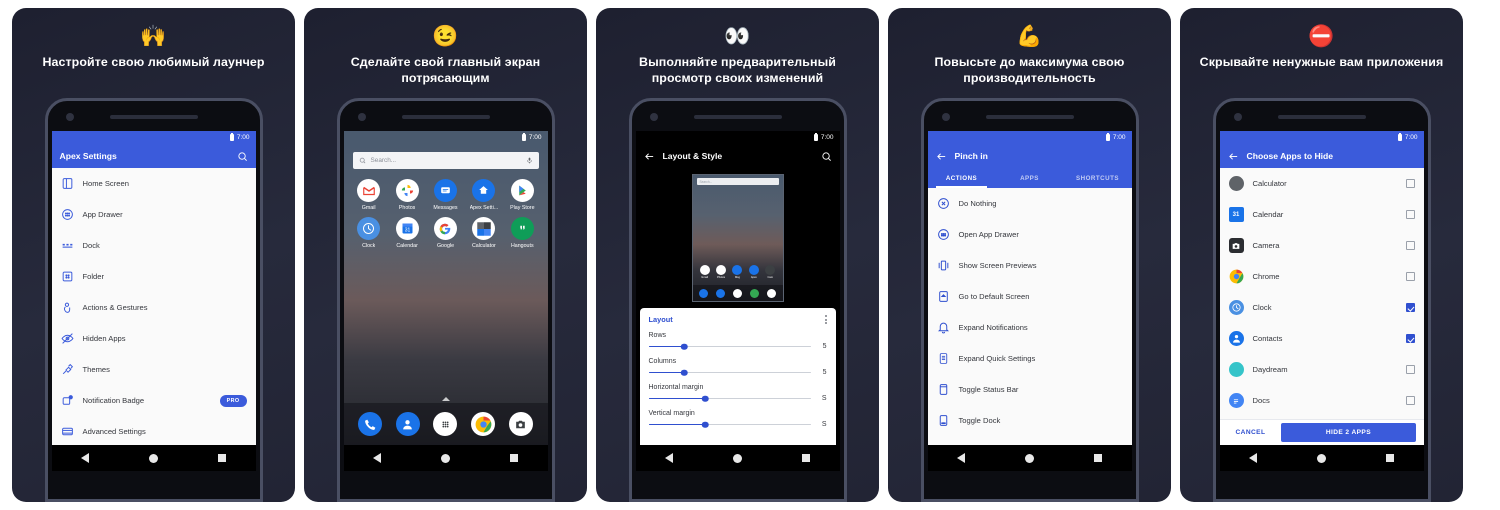  I want to click on list-item: Dock, so click(154, 245).